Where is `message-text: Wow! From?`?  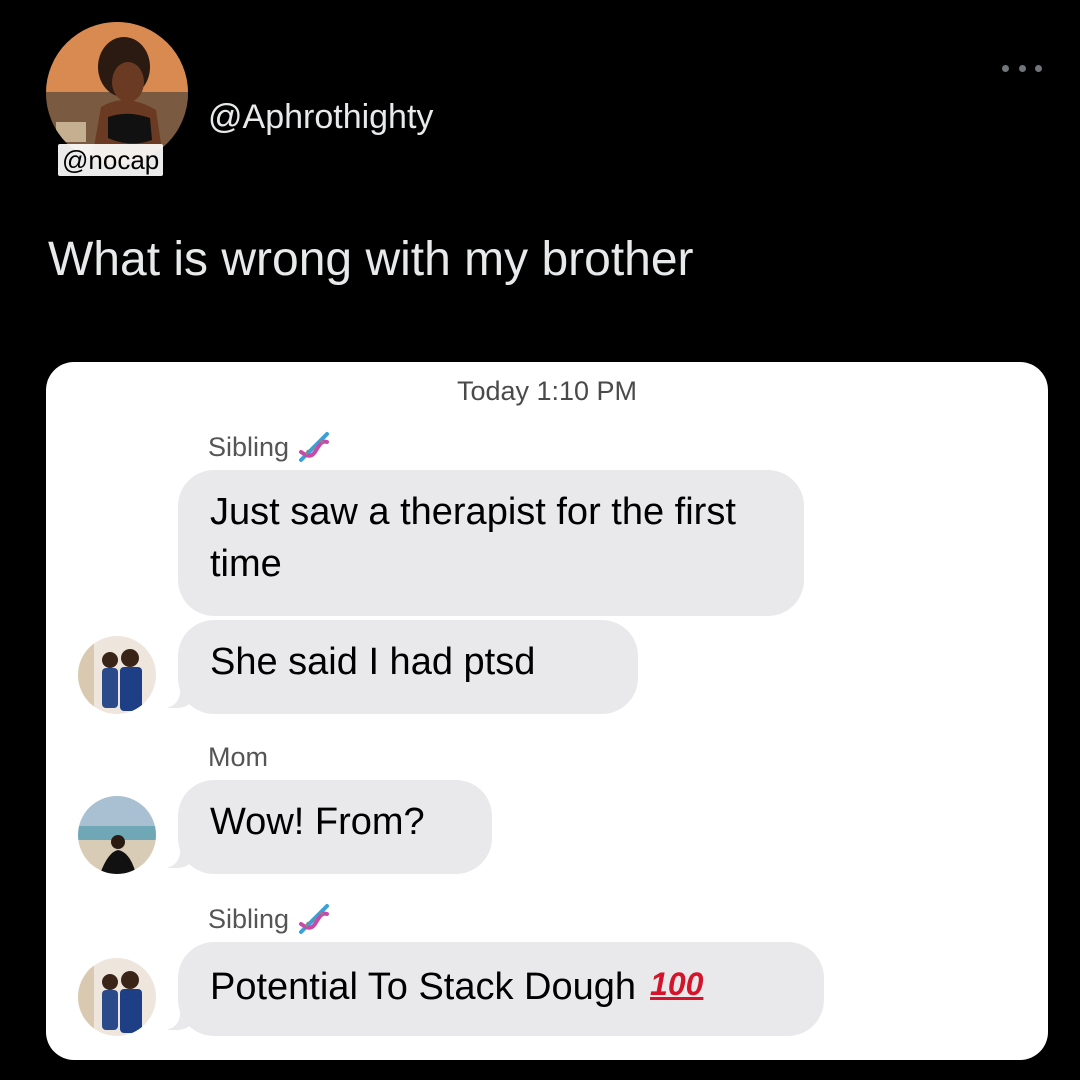 message-text: Wow! From? is located at coordinates (317, 822).